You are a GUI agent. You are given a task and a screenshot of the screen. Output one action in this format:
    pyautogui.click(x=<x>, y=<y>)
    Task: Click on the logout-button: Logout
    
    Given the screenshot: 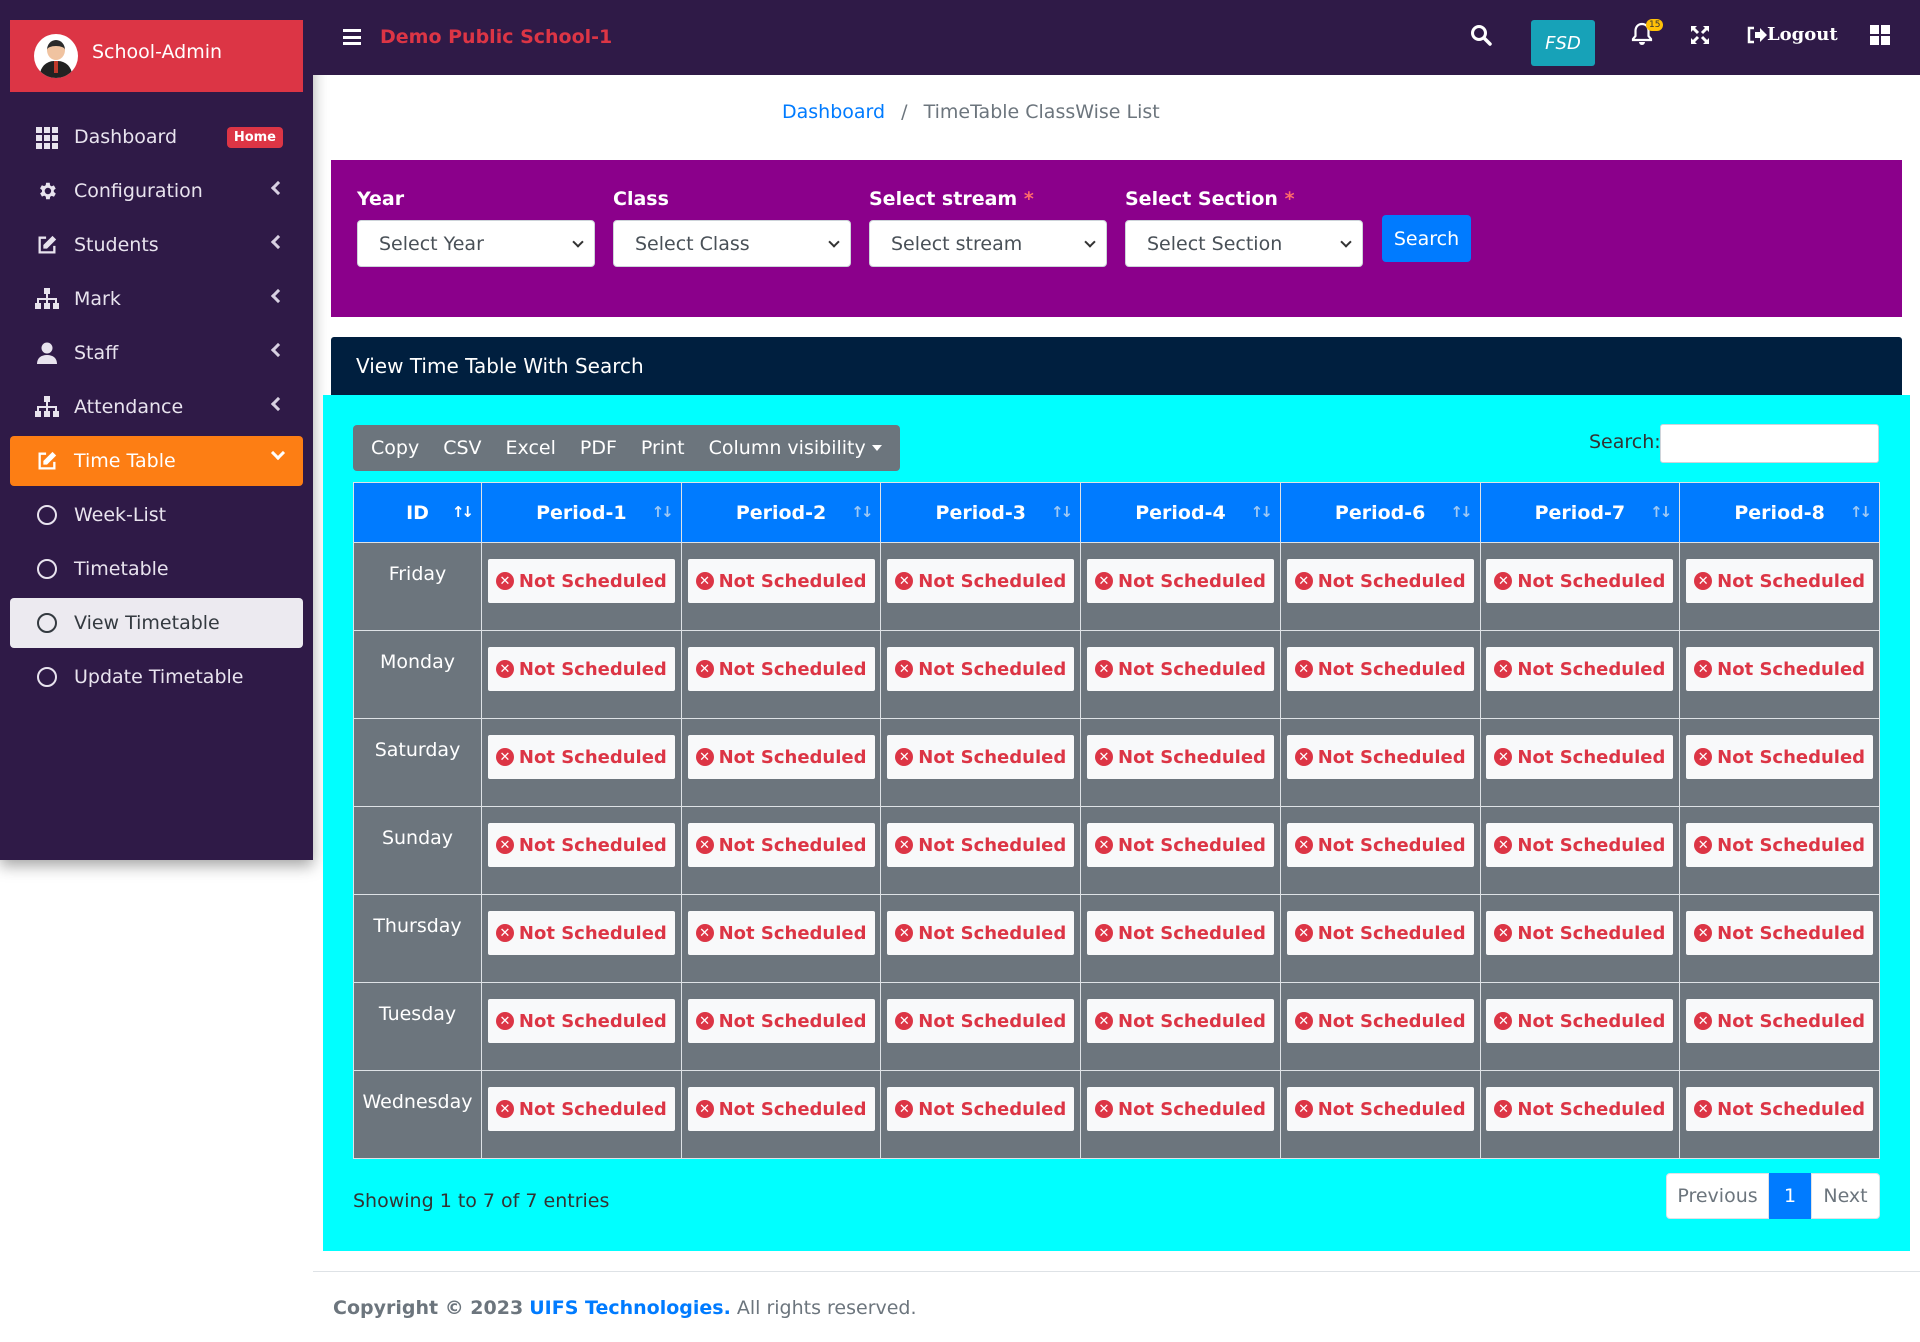 What is the action you would take?
    pyautogui.click(x=1792, y=34)
    